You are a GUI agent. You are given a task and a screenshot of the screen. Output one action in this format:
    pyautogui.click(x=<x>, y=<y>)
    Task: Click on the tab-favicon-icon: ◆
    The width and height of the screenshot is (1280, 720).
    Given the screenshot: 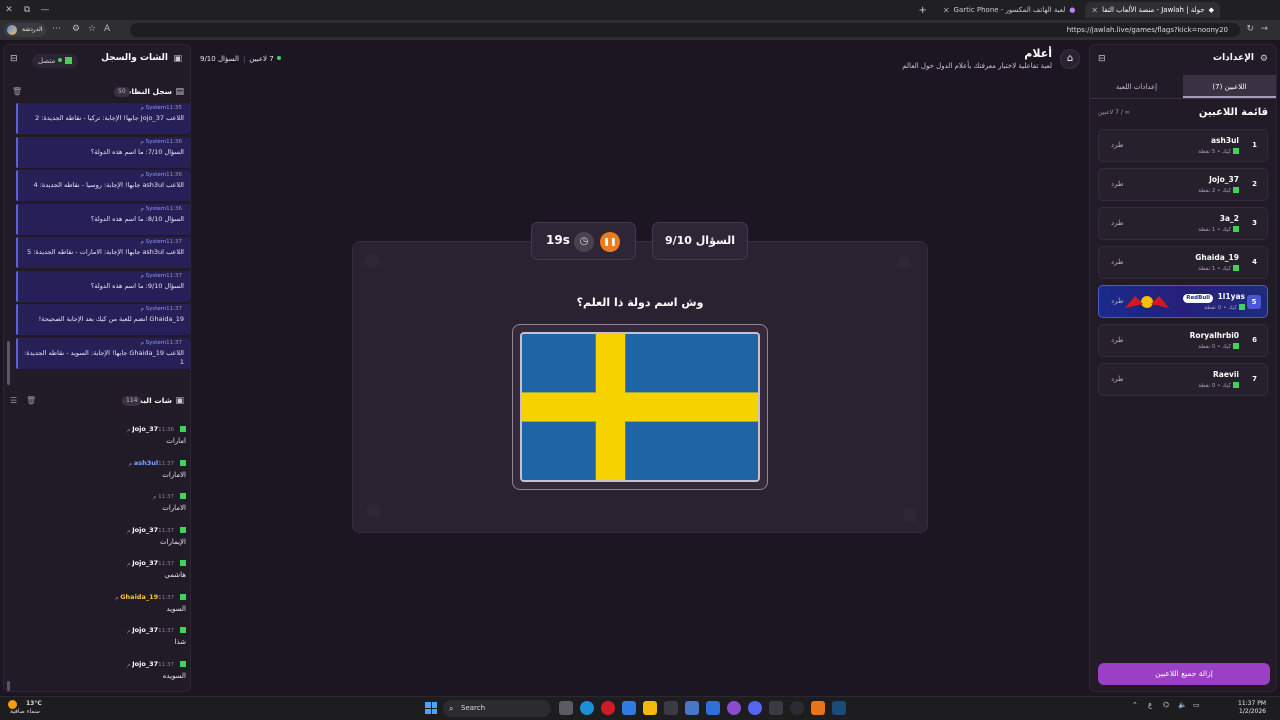 What is the action you would take?
    pyautogui.click(x=1211, y=10)
    